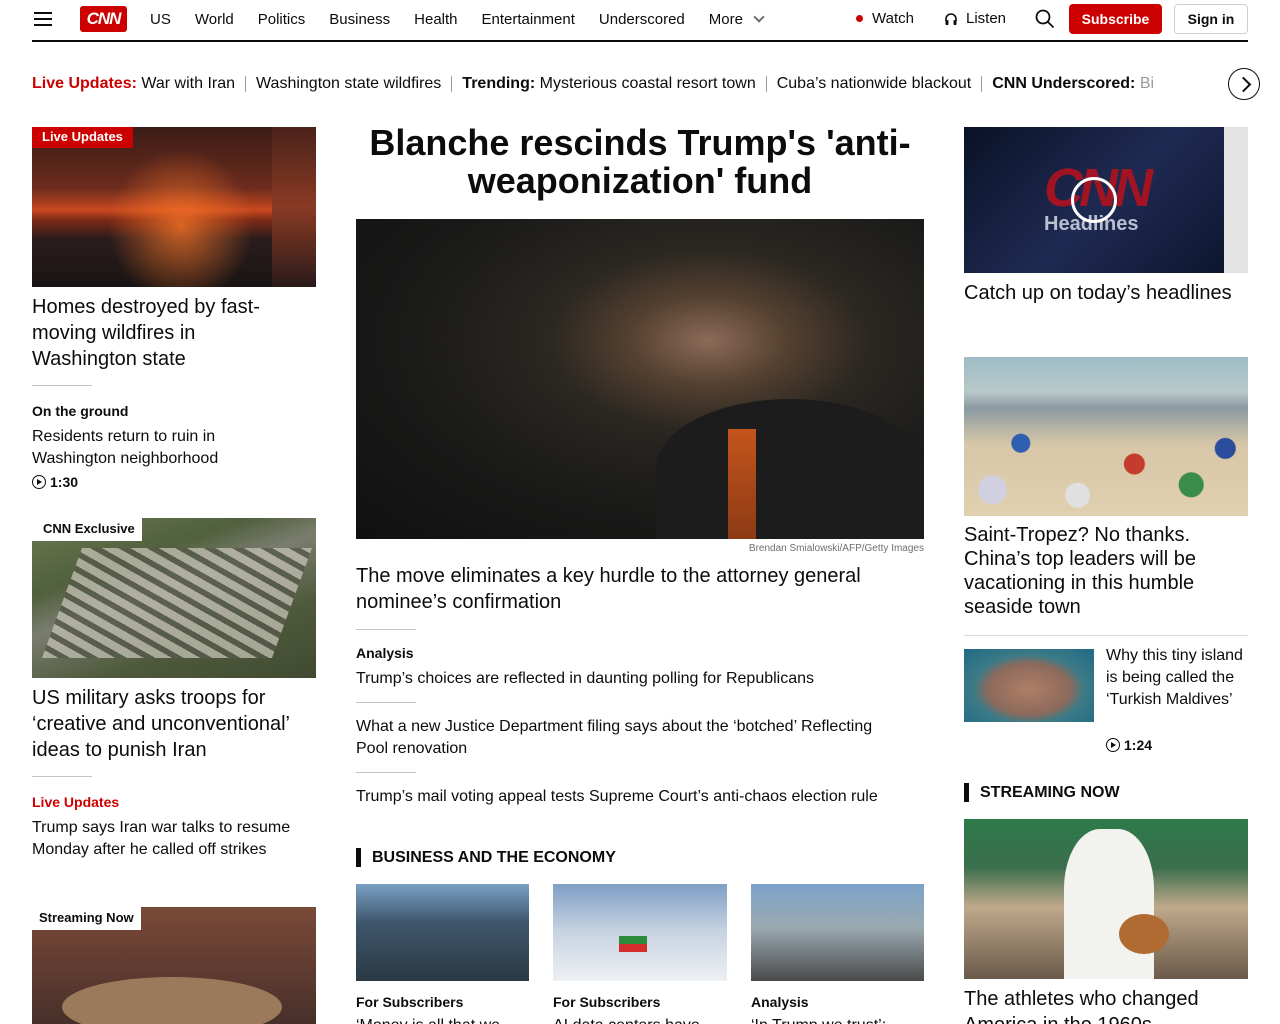 The height and width of the screenshot is (1024, 1280). Describe the element at coordinates (893, 18) in the screenshot. I see `watch-label: Watch` at that location.